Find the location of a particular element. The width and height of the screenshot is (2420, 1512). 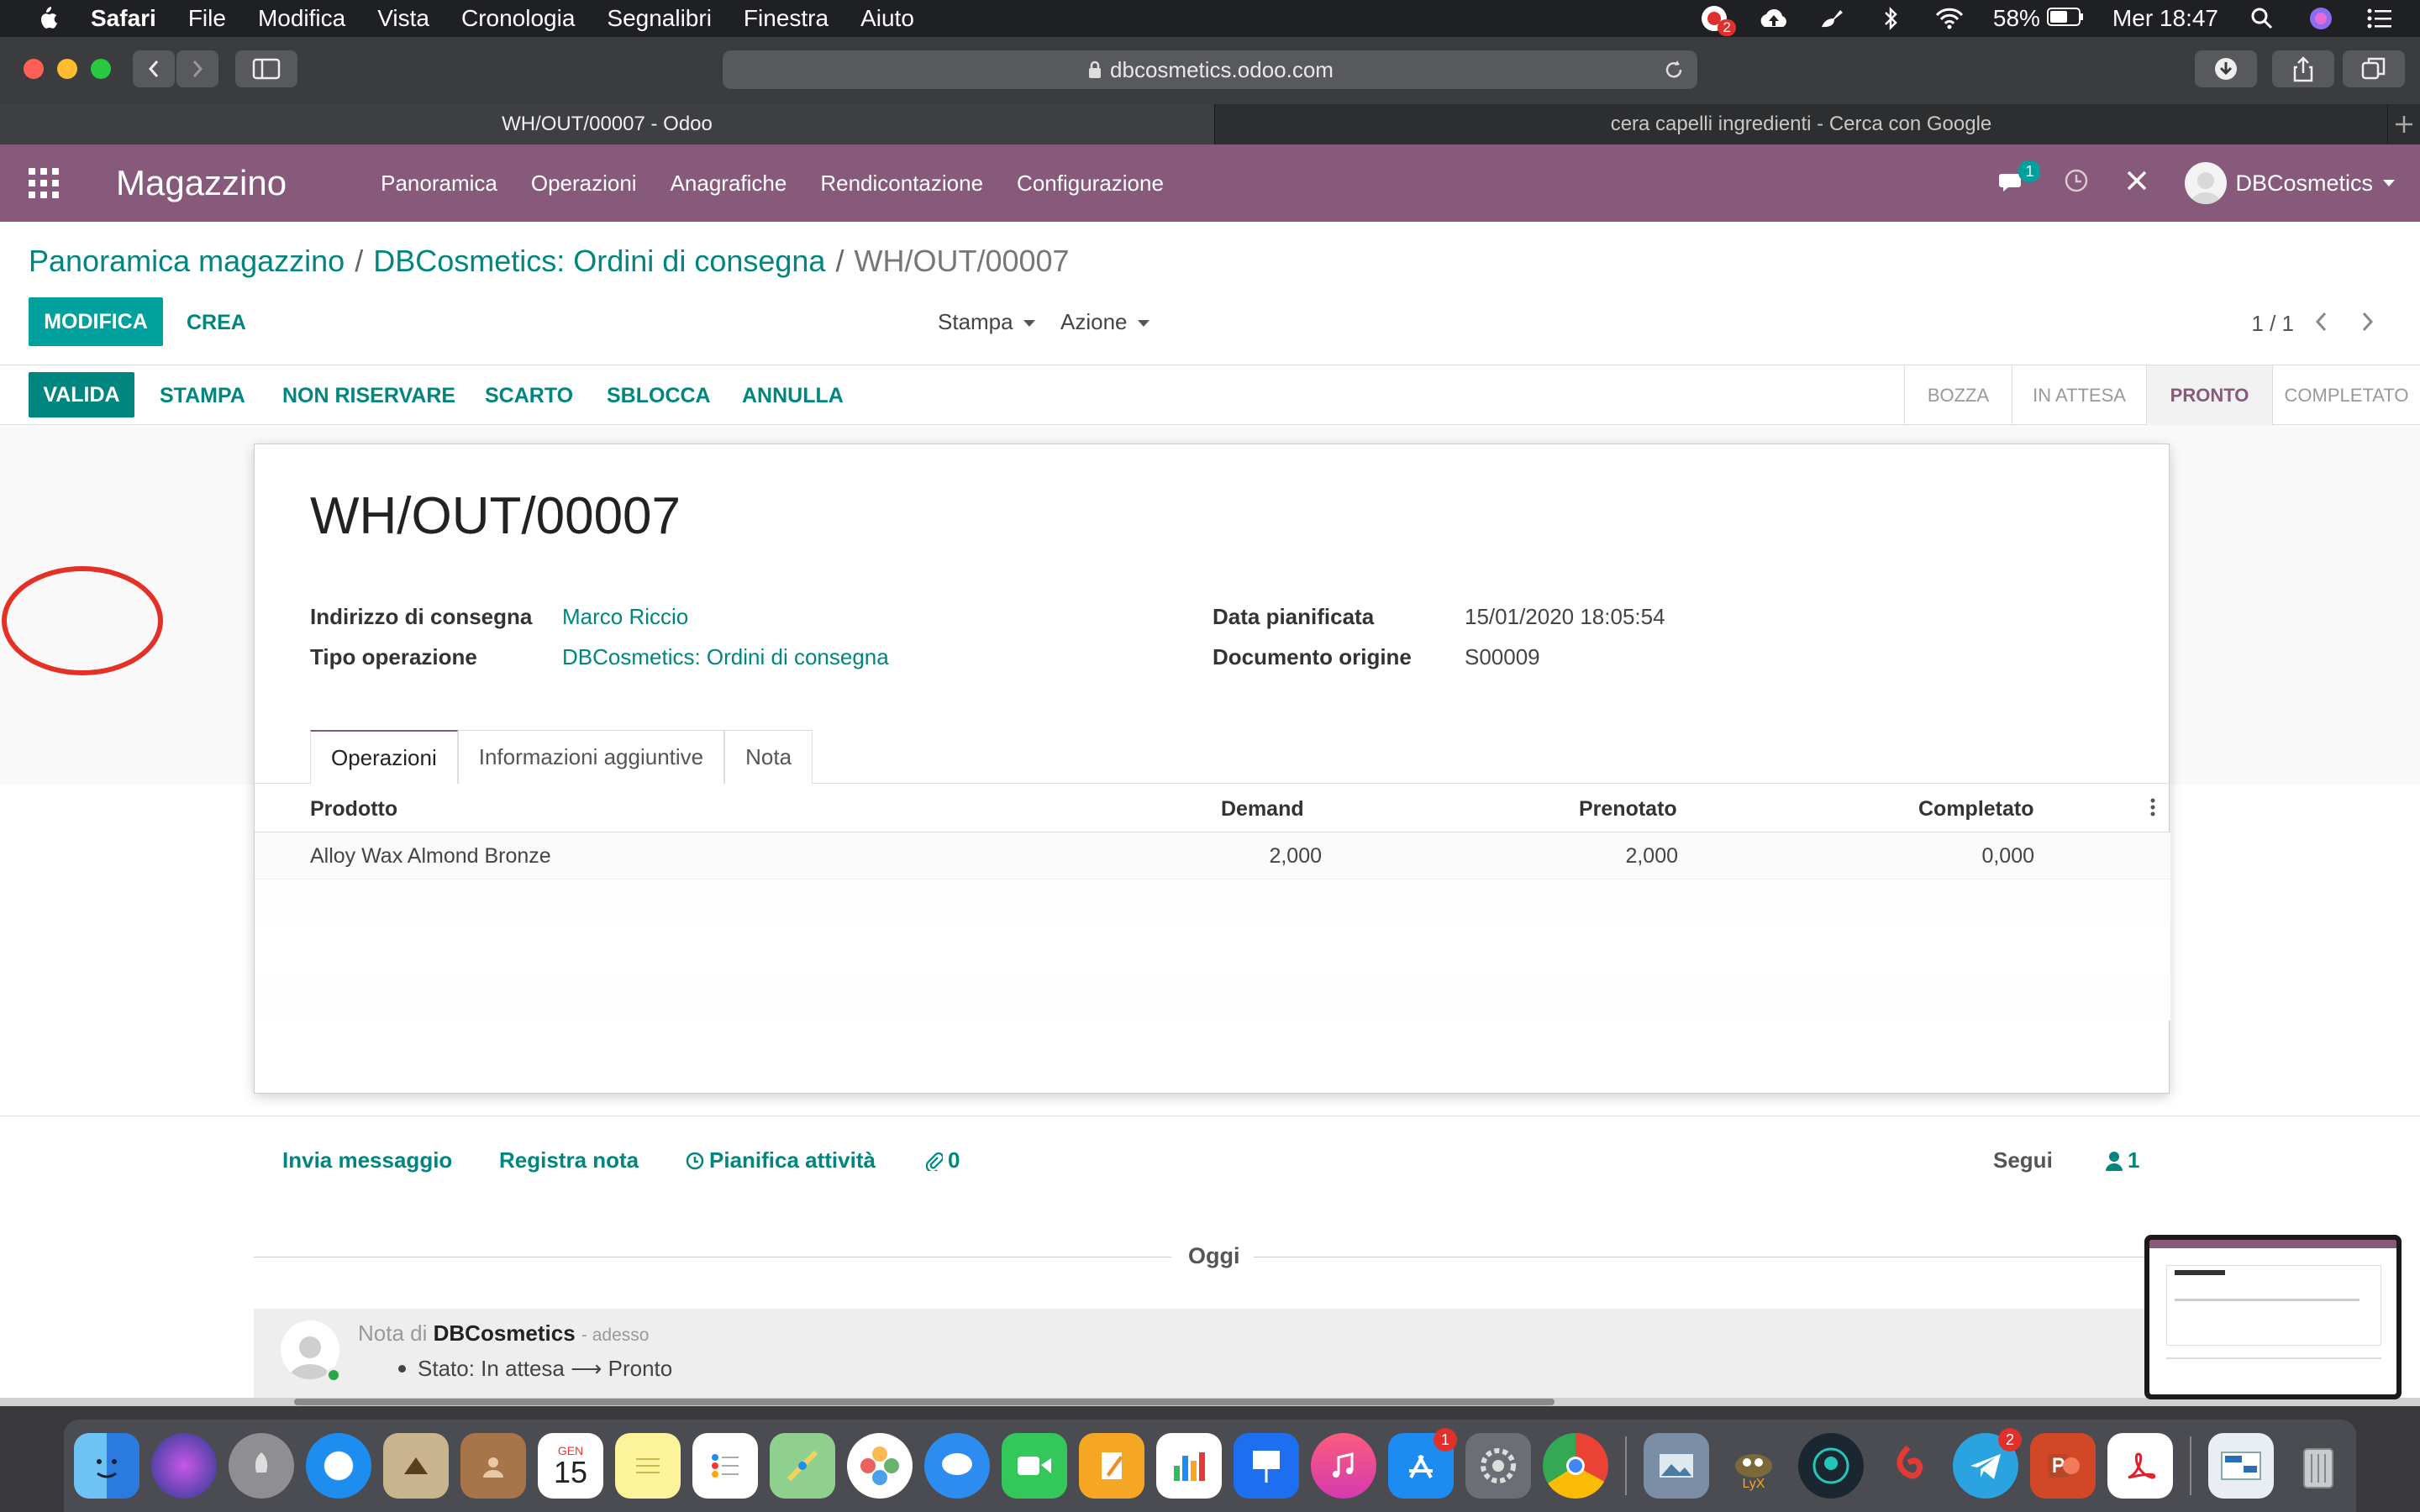

create-button: CREA is located at coordinates (217, 323).